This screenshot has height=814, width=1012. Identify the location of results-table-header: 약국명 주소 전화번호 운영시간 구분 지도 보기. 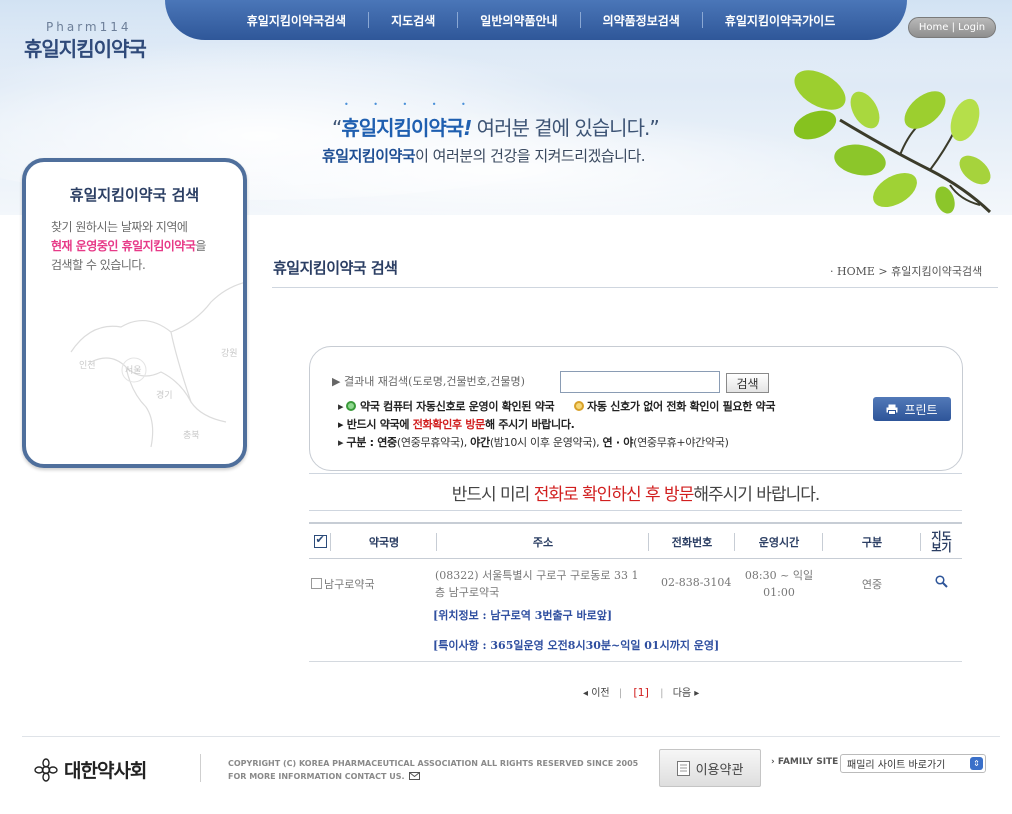
(635, 540).